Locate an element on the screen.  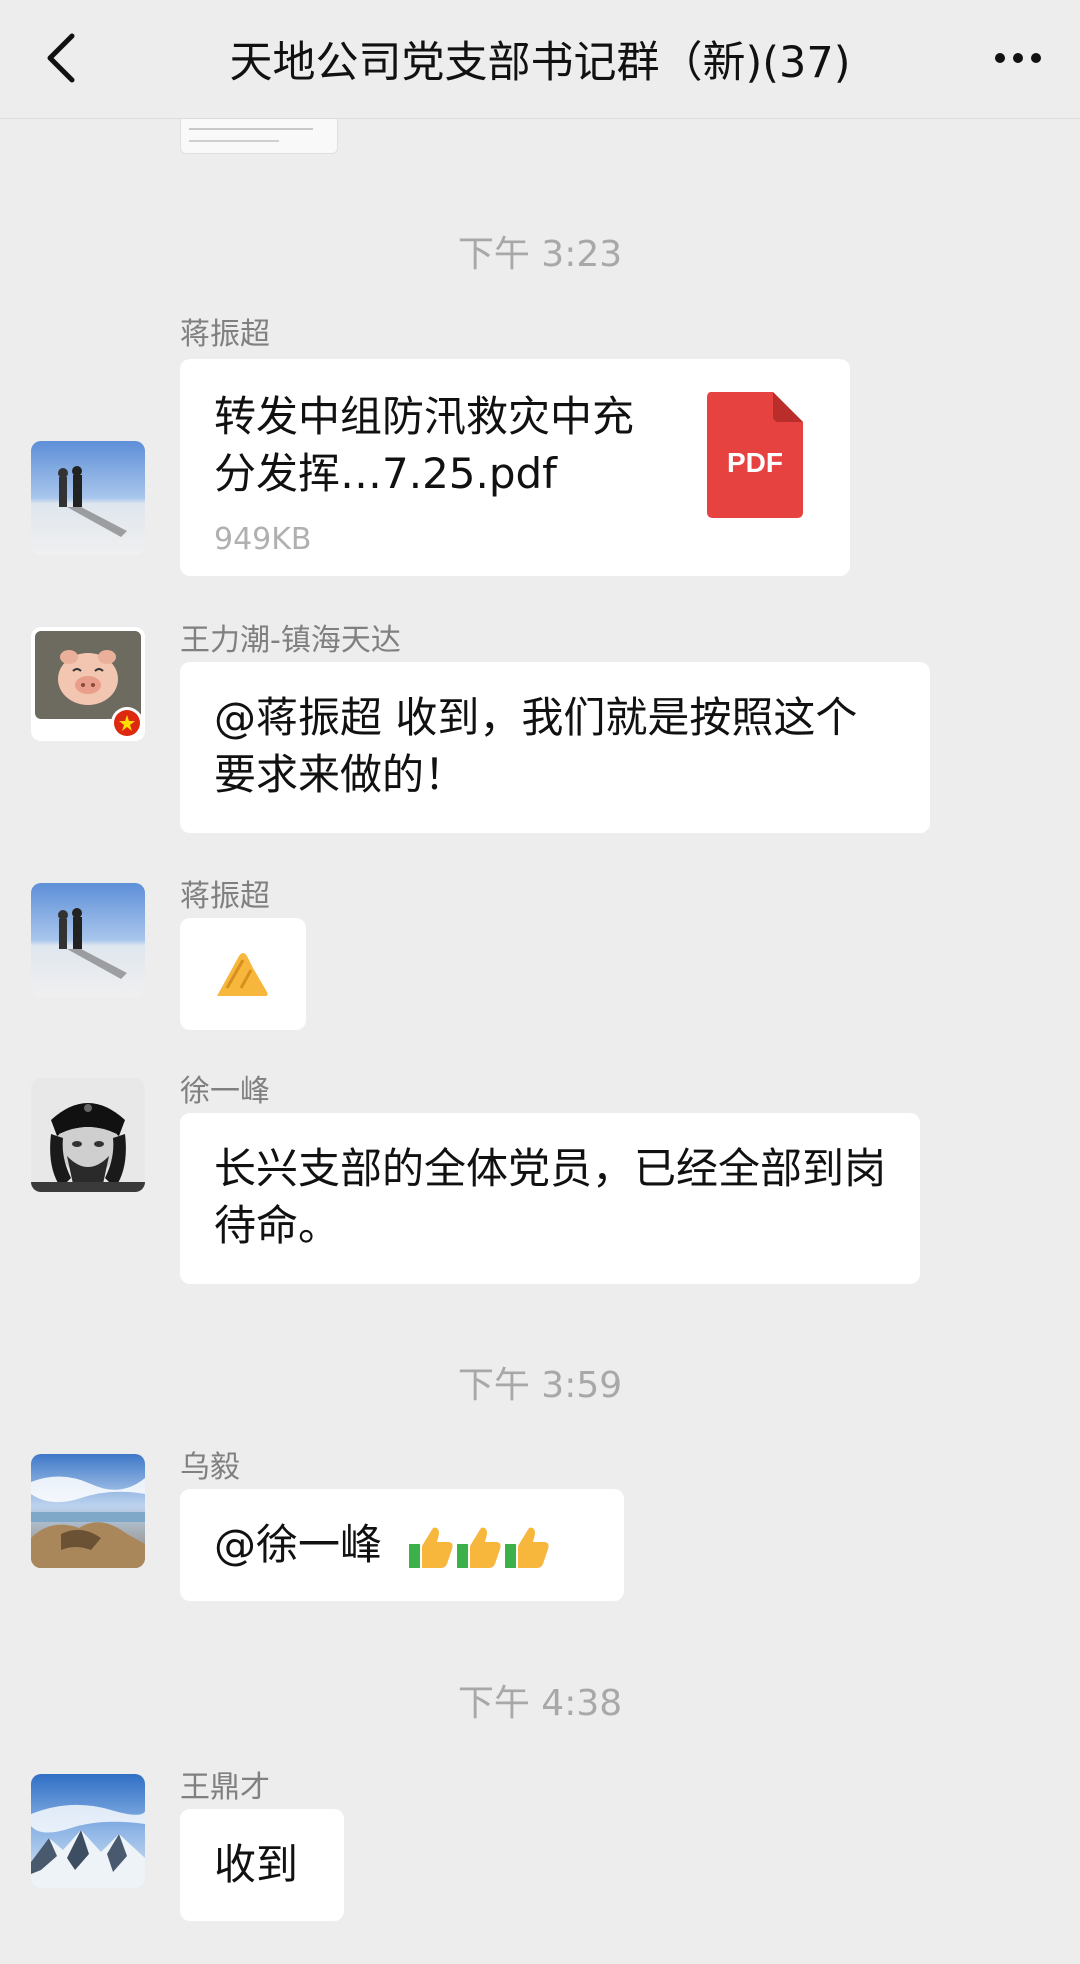
sender-name: 王鼎才 is located at coordinates (225, 1787).